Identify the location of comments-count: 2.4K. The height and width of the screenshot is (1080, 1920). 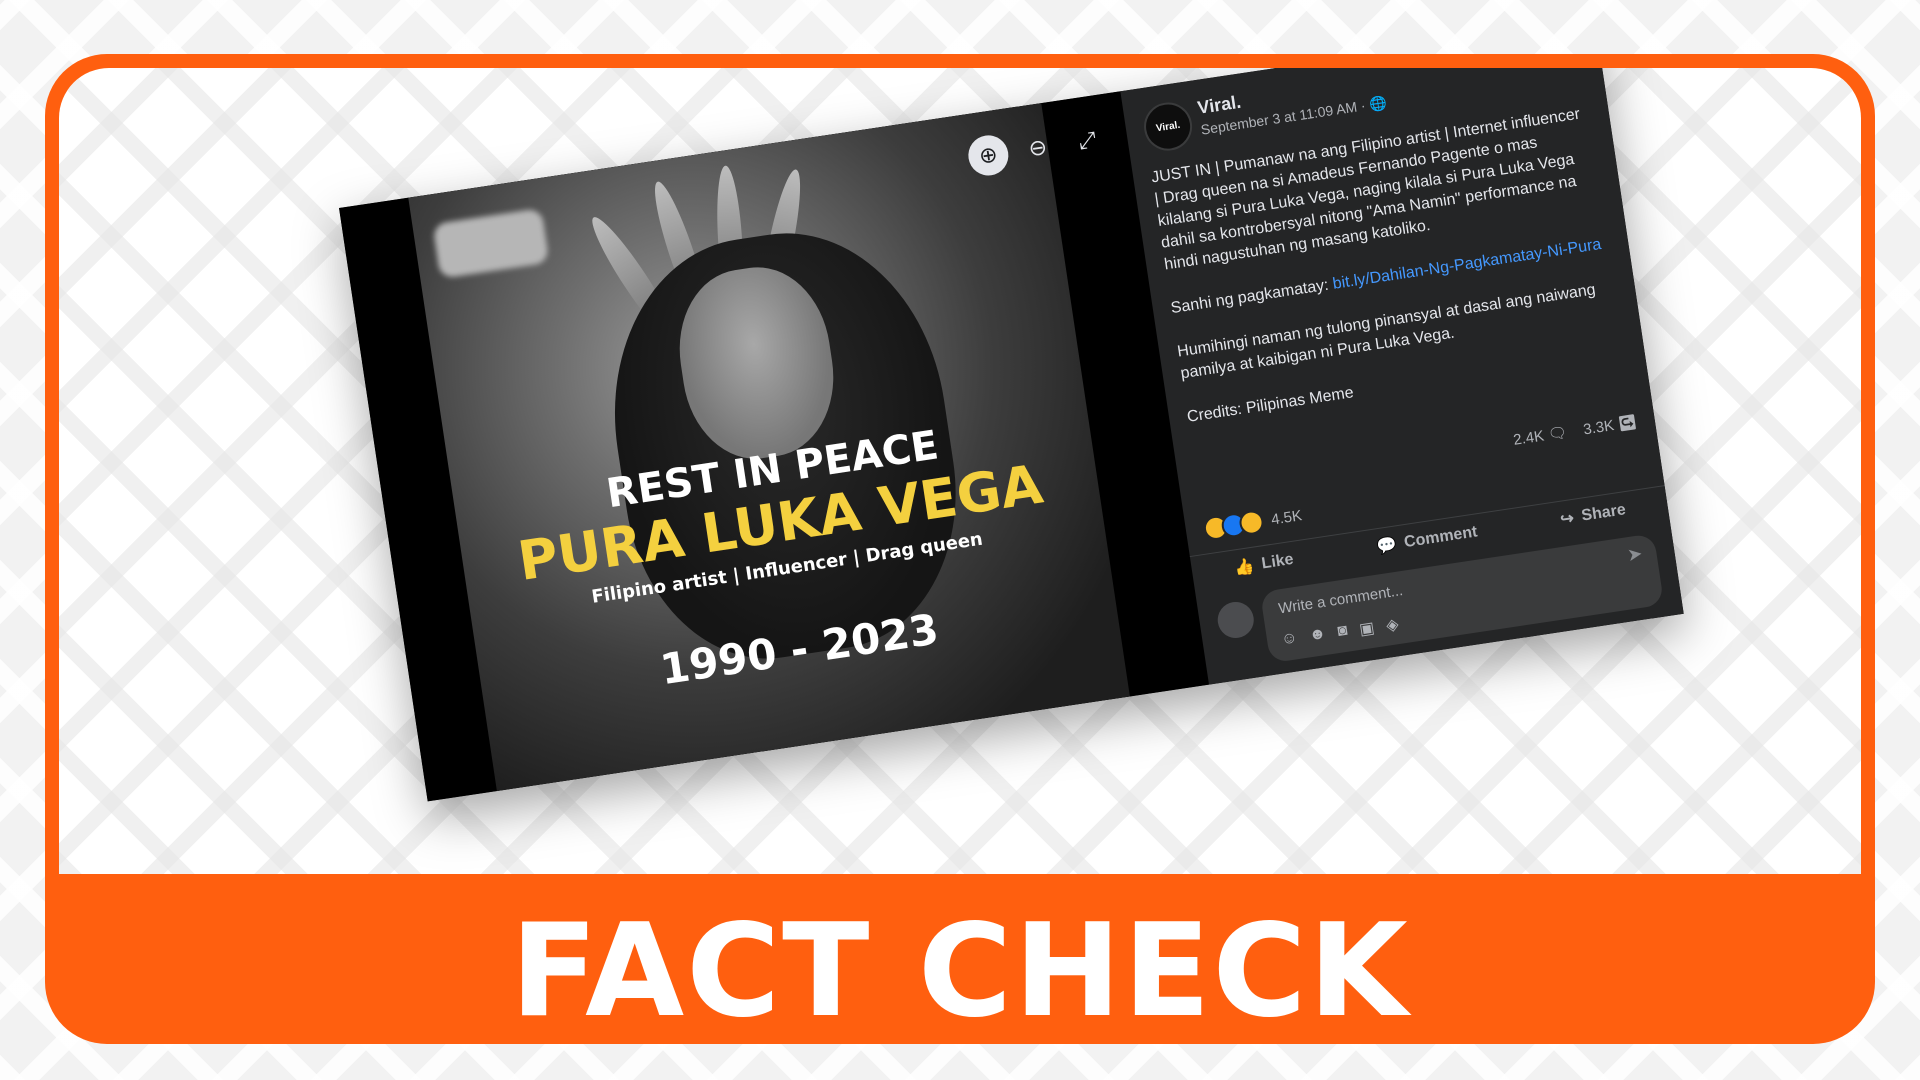
(1528, 437).